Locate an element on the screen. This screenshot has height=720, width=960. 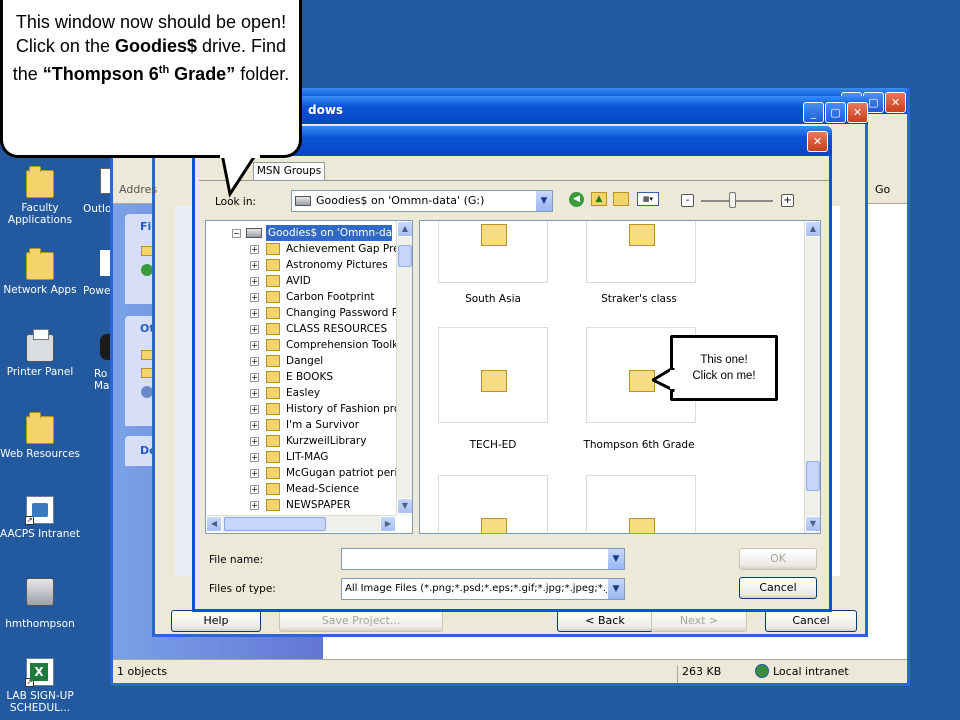
tree-item: + Dangel is located at coordinates (323, 361).